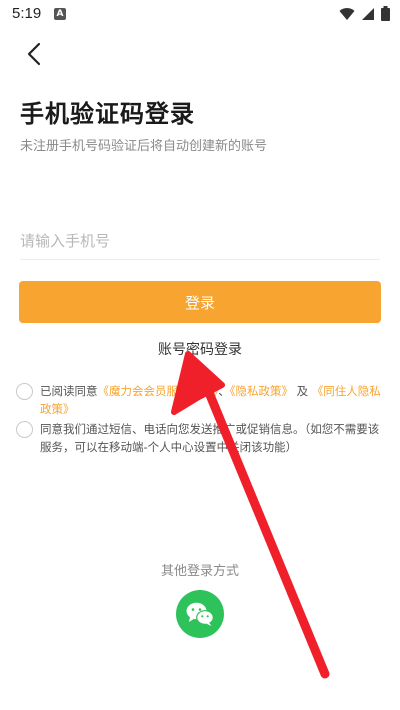  I want to click on agreement-and: 及, so click(302, 391).